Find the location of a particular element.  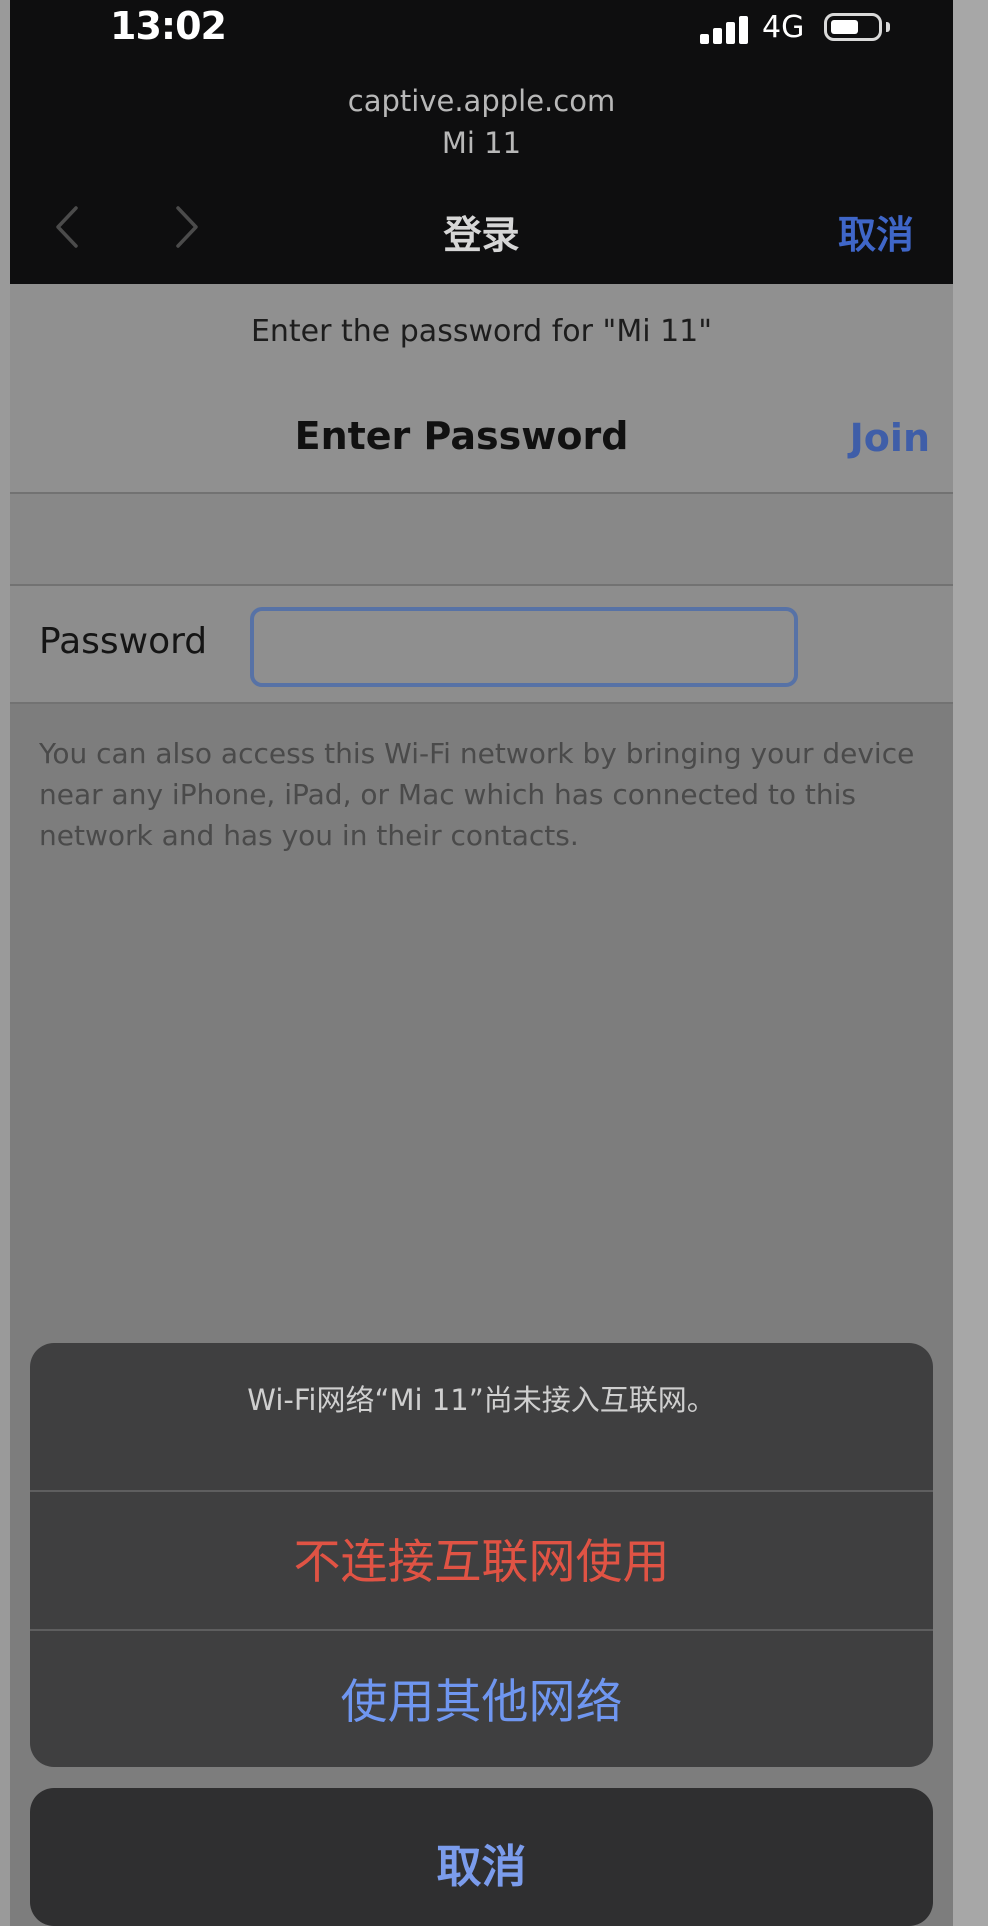

browser-header: captive.apple.com Mi 11 登录 取消 is located at coordinates (481, 170).